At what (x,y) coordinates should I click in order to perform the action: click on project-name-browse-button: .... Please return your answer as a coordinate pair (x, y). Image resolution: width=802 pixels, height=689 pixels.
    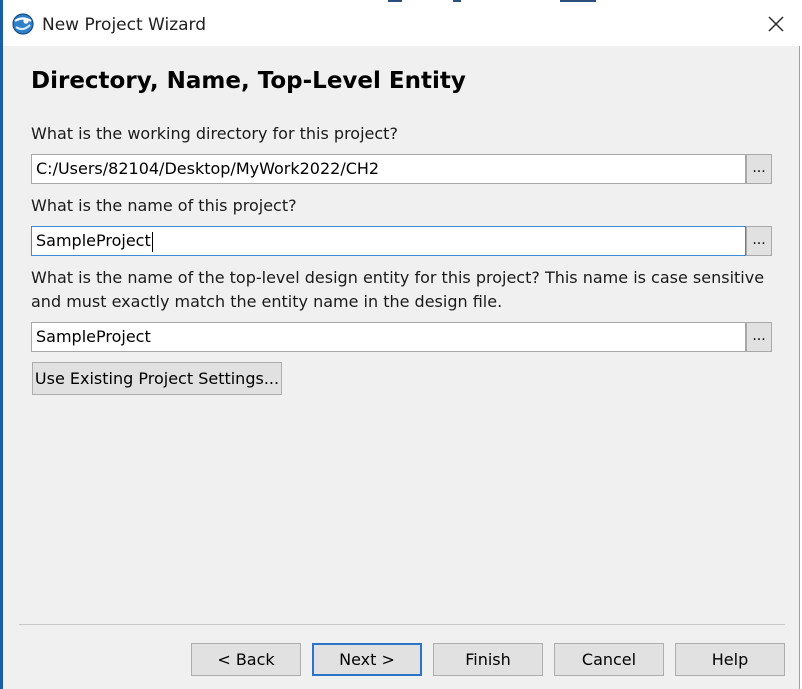
    Looking at the image, I should click on (759, 241).